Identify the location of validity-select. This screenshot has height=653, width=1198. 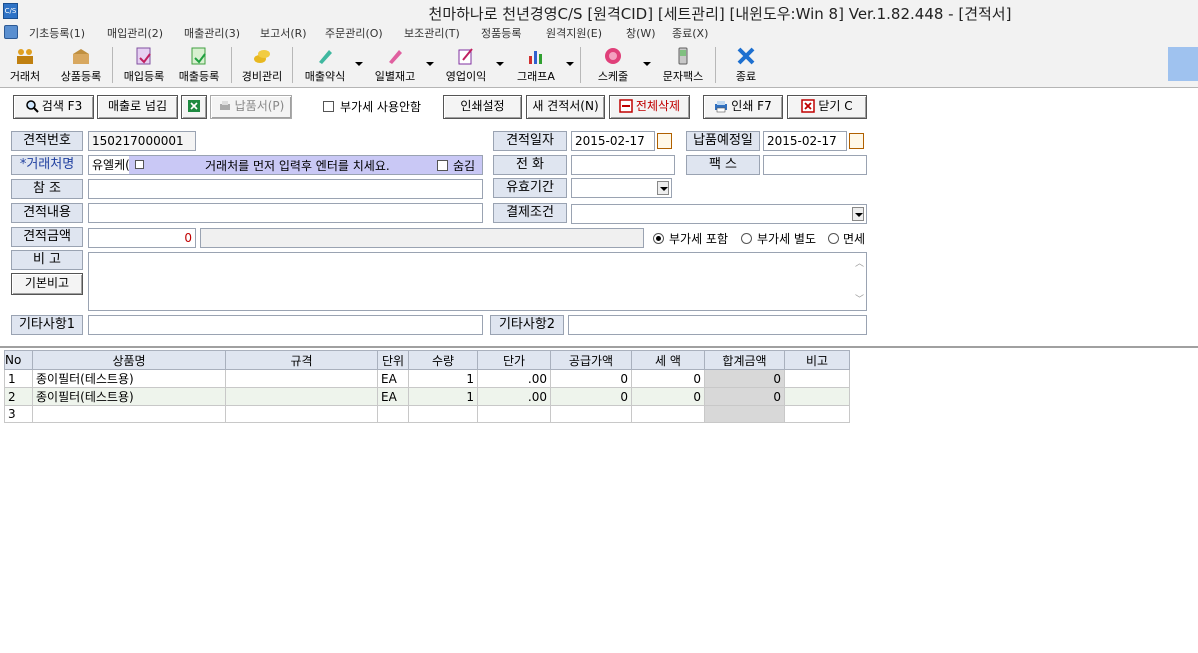
(621, 188).